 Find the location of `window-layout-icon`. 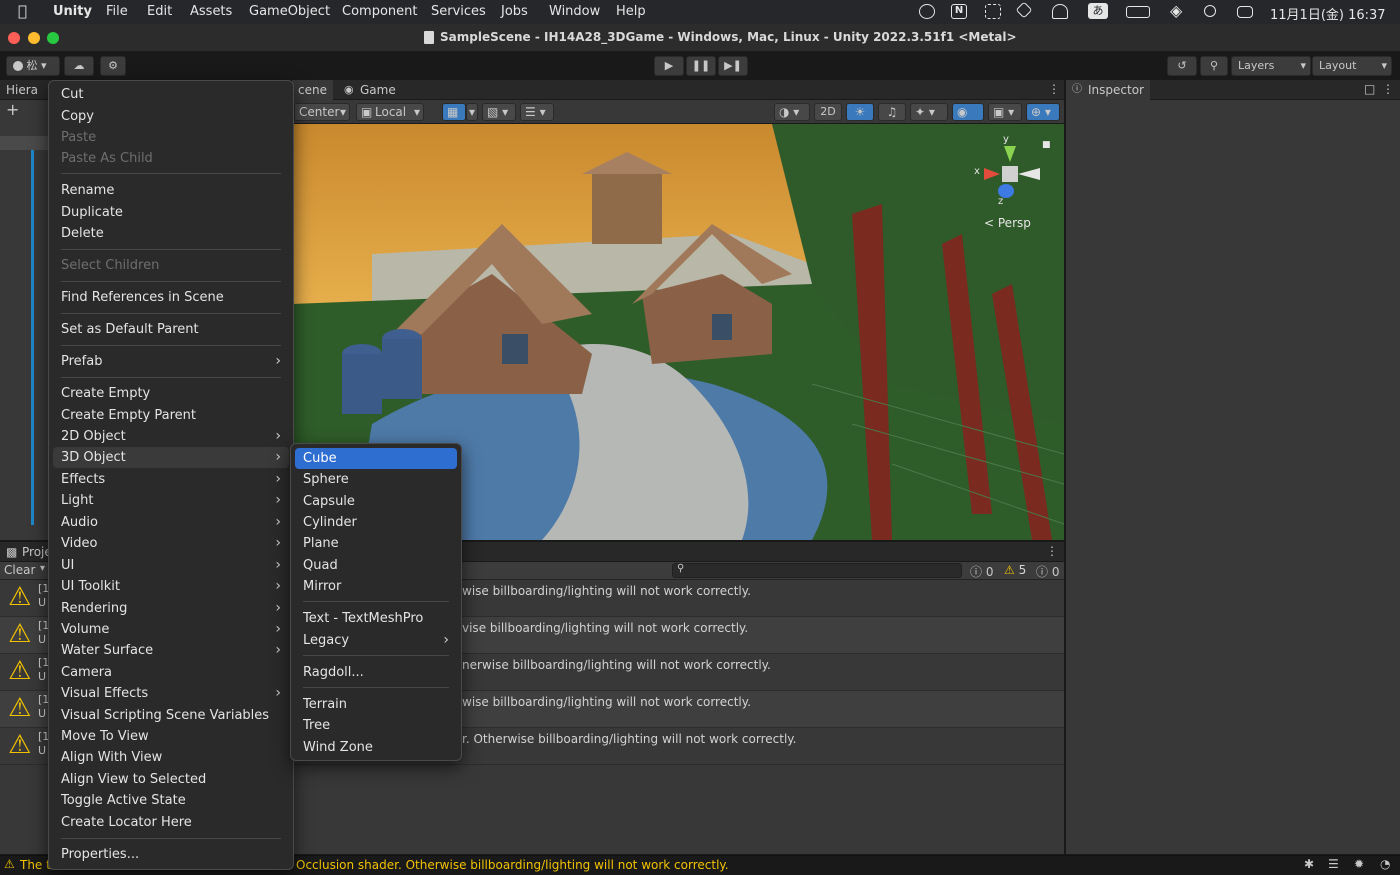

window-layout-icon is located at coordinates (993, 11).